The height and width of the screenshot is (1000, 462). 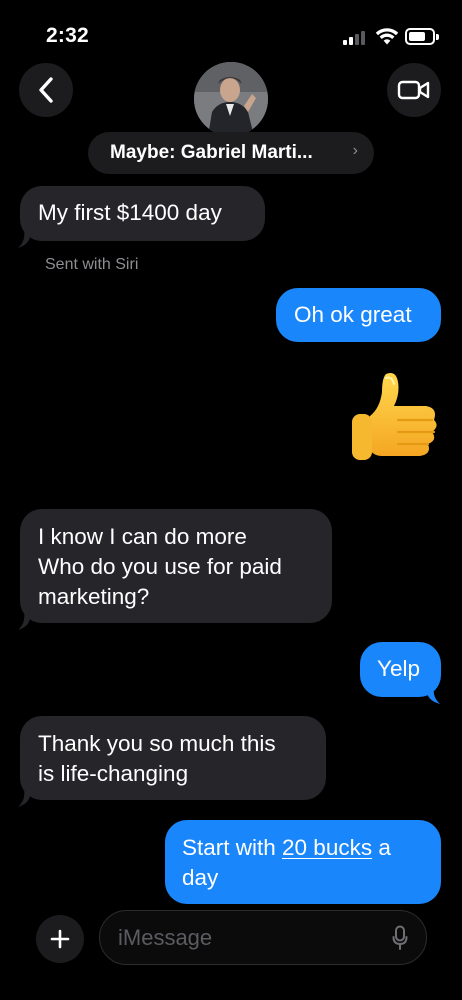 What do you see at coordinates (422, 36) in the screenshot?
I see `battery-icon` at bounding box center [422, 36].